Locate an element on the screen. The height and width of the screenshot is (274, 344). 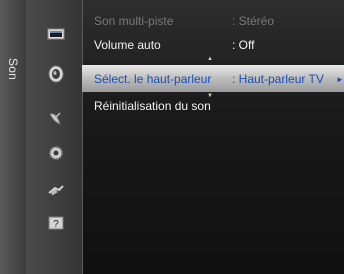
menu-item-auto-volume: Volume auto : Off is located at coordinates (213, 45).